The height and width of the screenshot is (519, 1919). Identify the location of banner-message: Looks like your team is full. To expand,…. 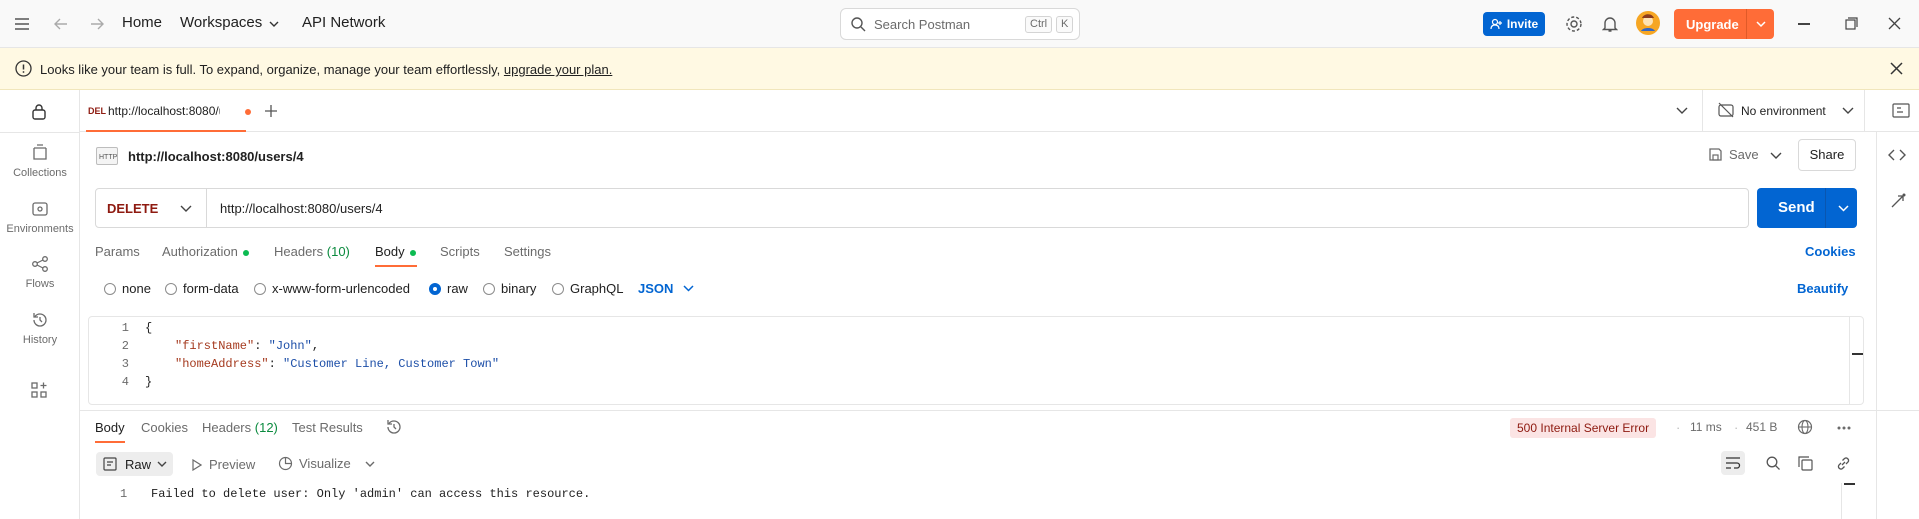
(272, 69).